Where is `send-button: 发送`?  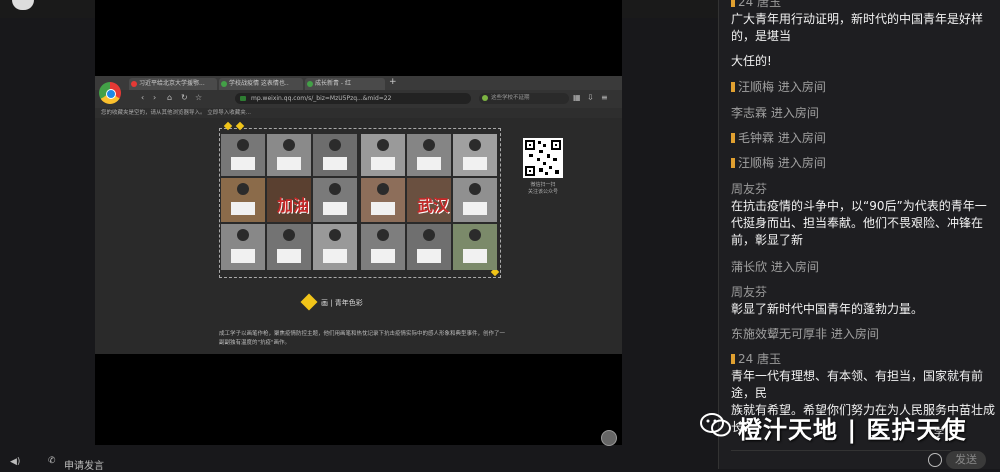
send-button: 发送 is located at coordinates (966, 460).